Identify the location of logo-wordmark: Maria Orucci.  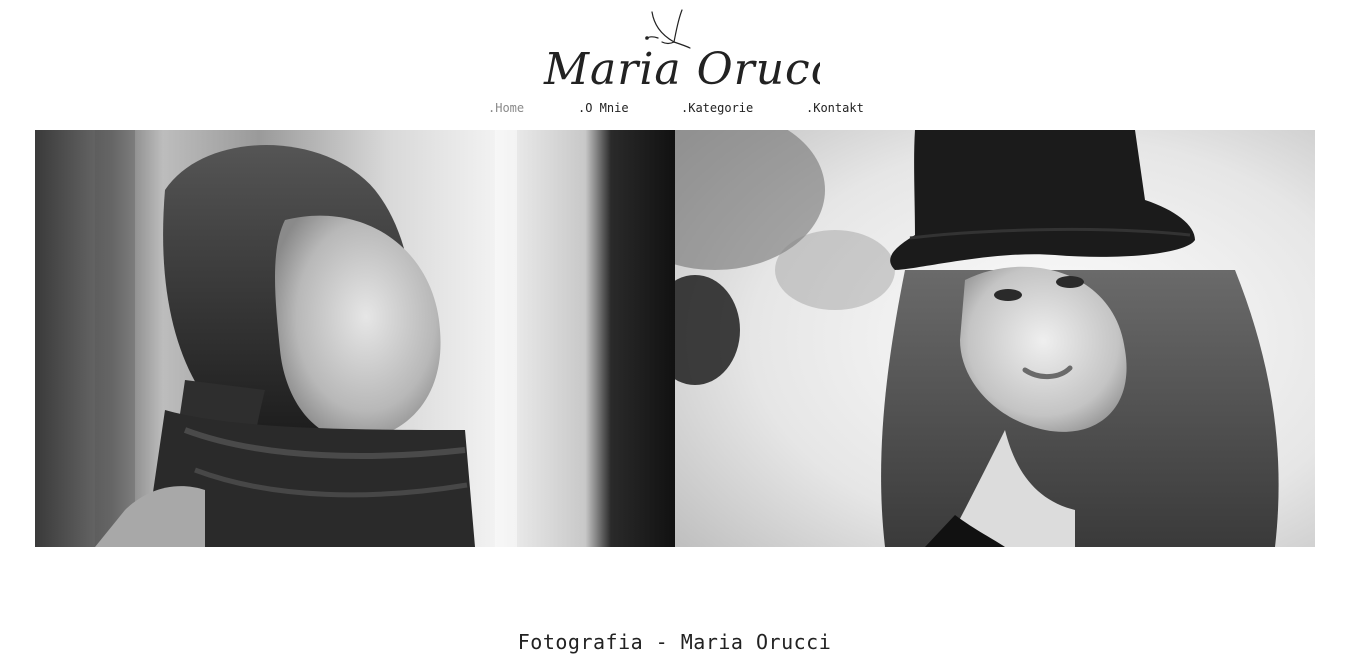
(681, 69).